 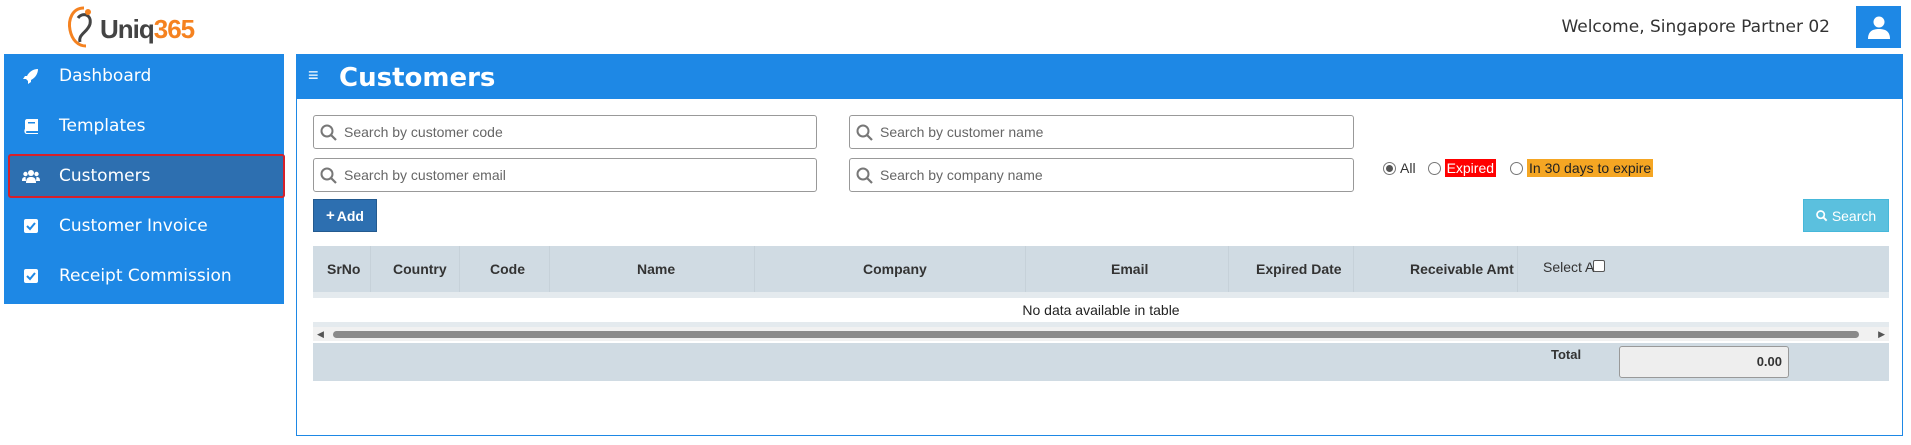 I want to click on table-footer: Total 0.00, so click(x=1101, y=362).